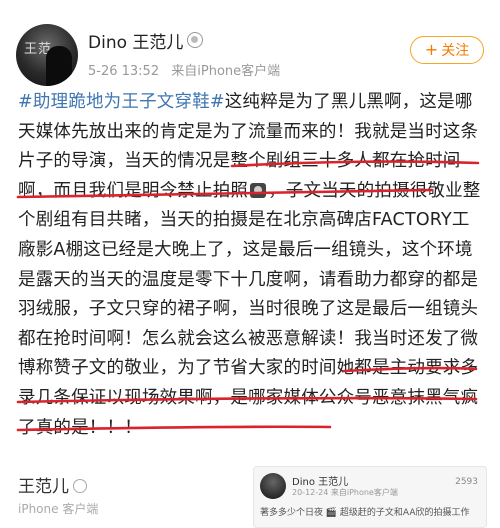  Describe the element at coordinates (320, 482) in the screenshot. I see `quoted-user-name: Dino 王范儿` at that location.